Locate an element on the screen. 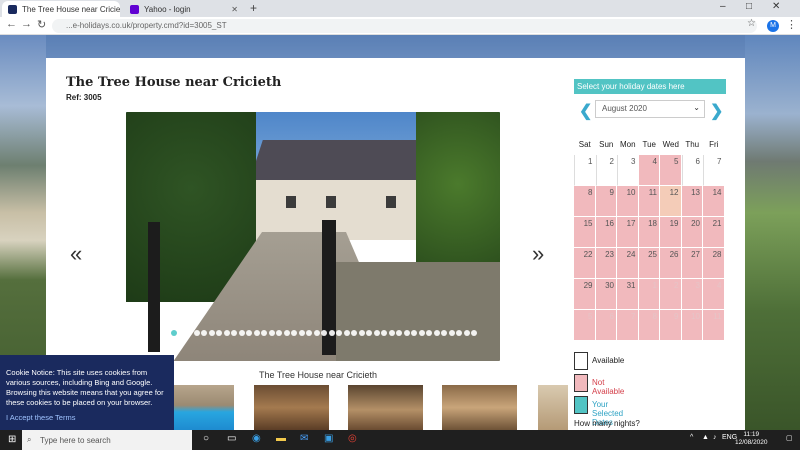 The image size is (800, 450). calendar-day-cell: 5 is located at coordinates (671, 170).